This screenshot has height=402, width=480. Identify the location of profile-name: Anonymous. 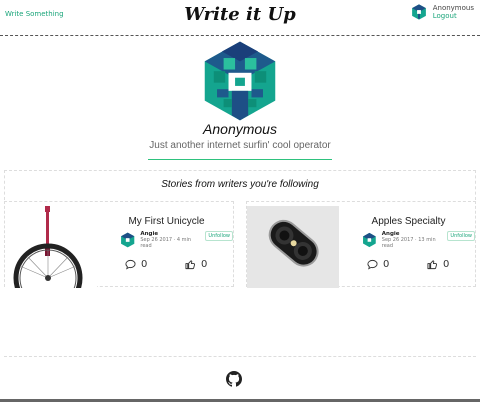
(240, 129).